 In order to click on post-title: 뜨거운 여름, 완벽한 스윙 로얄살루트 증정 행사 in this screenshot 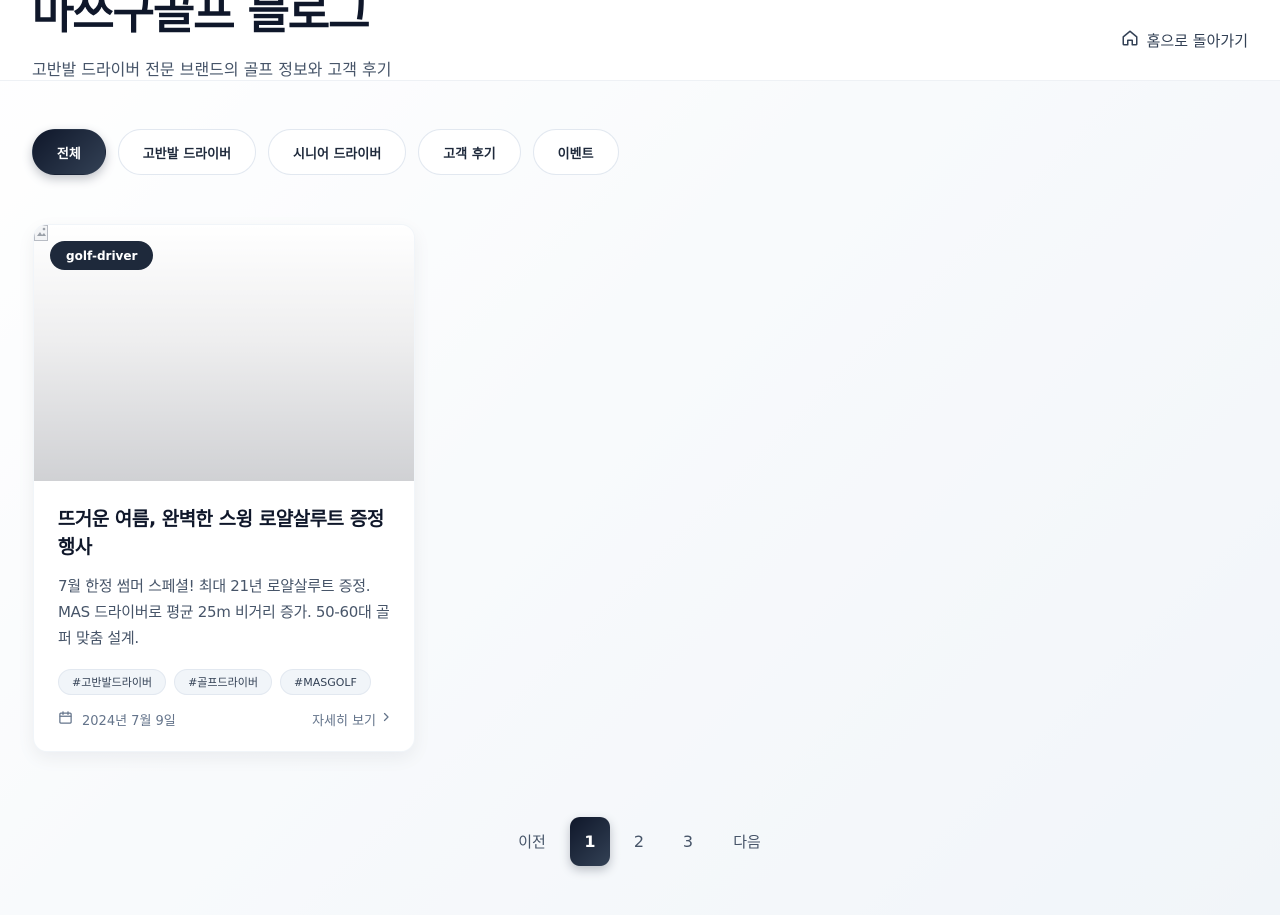, I will do `click(226, 533)`.